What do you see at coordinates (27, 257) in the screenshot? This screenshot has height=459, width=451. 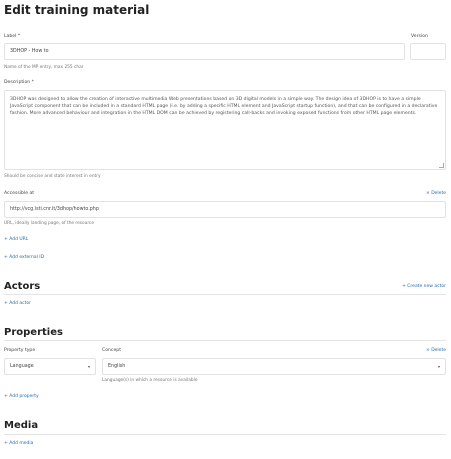 I see `add-external-id-label: Add external ID` at bounding box center [27, 257].